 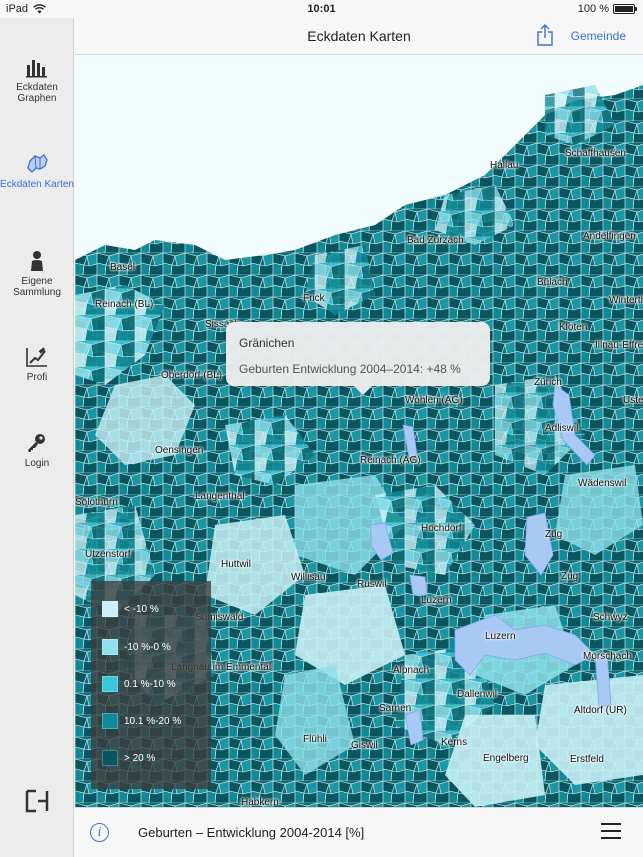 I want to click on sidebar-item-label: Eigene Sammlung, so click(x=37, y=287).